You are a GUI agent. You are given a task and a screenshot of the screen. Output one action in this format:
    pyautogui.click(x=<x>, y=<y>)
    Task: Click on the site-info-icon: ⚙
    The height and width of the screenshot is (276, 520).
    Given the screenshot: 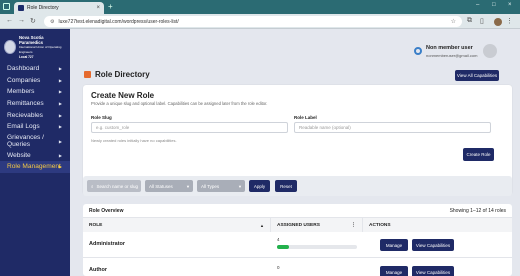 What is the action you would take?
    pyautogui.click(x=52, y=22)
    